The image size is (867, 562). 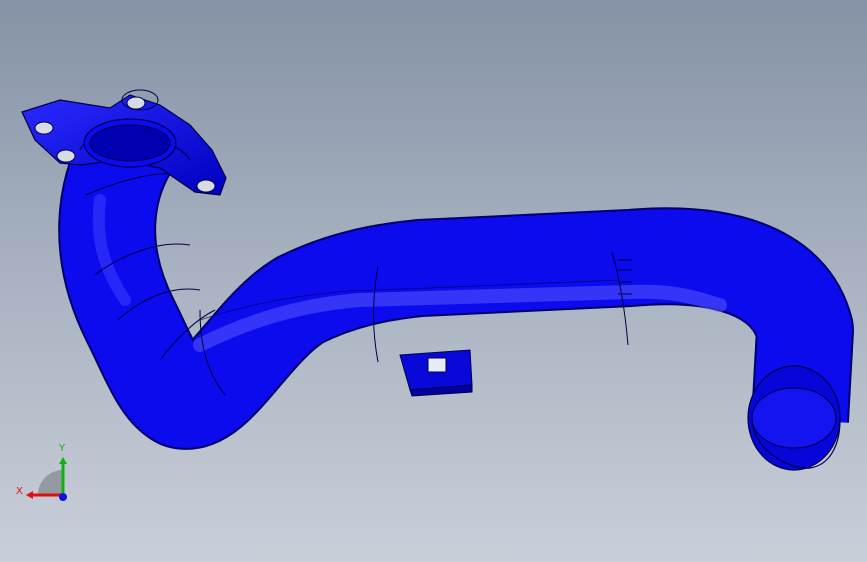 What do you see at coordinates (794, 418) in the screenshot?
I see `outlet-inner` at bounding box center [794, 418].